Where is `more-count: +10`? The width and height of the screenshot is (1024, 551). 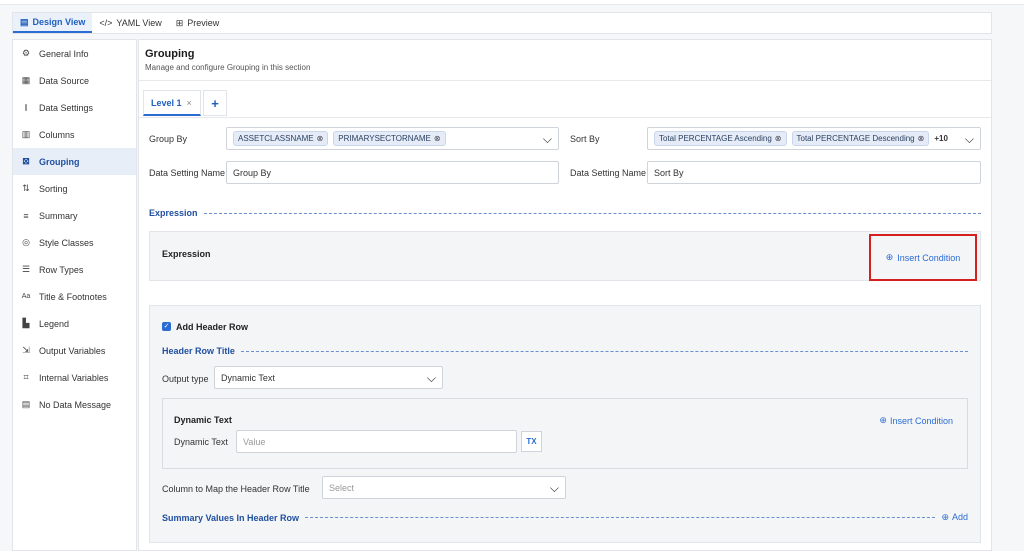
more-count: +10 is located at coordinates (941, 138).